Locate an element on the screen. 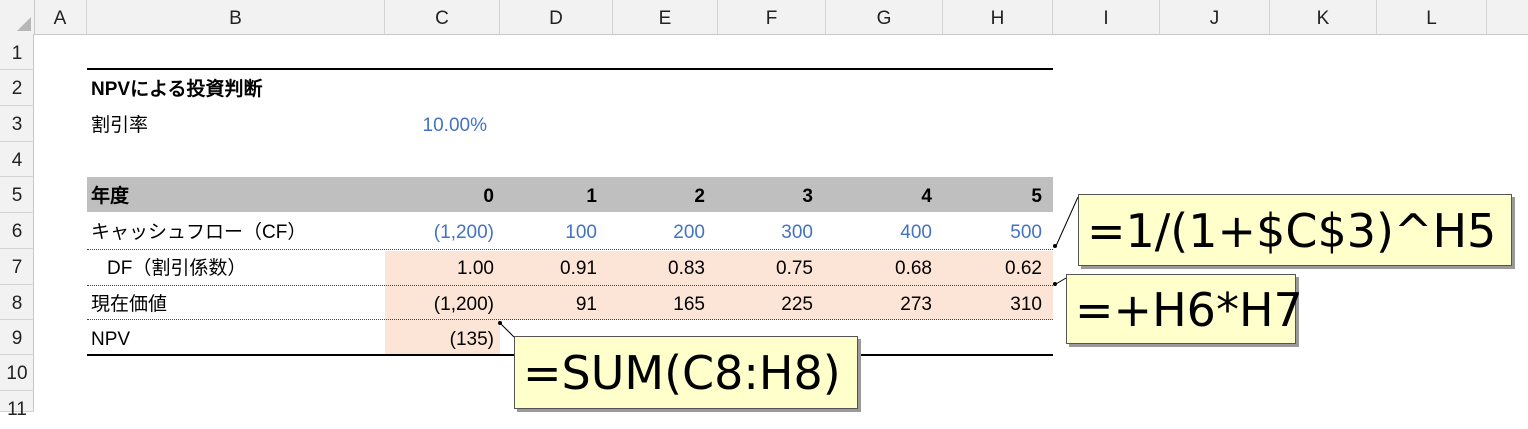 The height and width of the screenshot is (429, 1528). discount-factor-cell-h: 0.62 is located at coordinates (992, 267).